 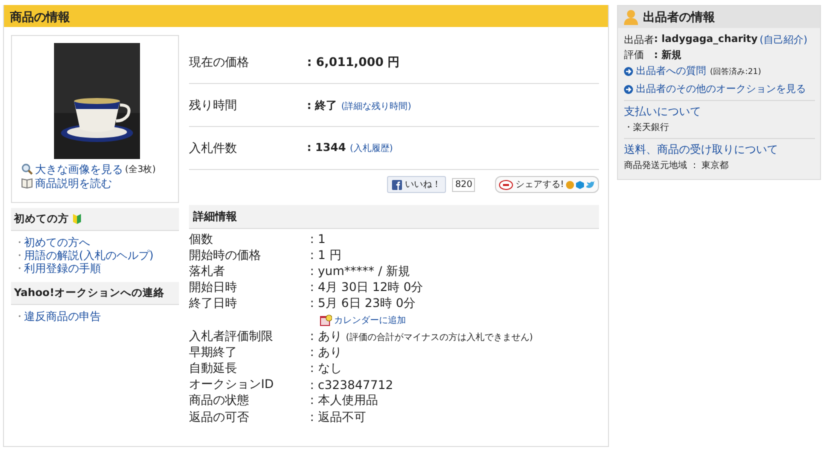 What do you see at coordinates (634, 55) in the screenshot?
I see `seller-label: 評価` at bounding box center [634, 55].